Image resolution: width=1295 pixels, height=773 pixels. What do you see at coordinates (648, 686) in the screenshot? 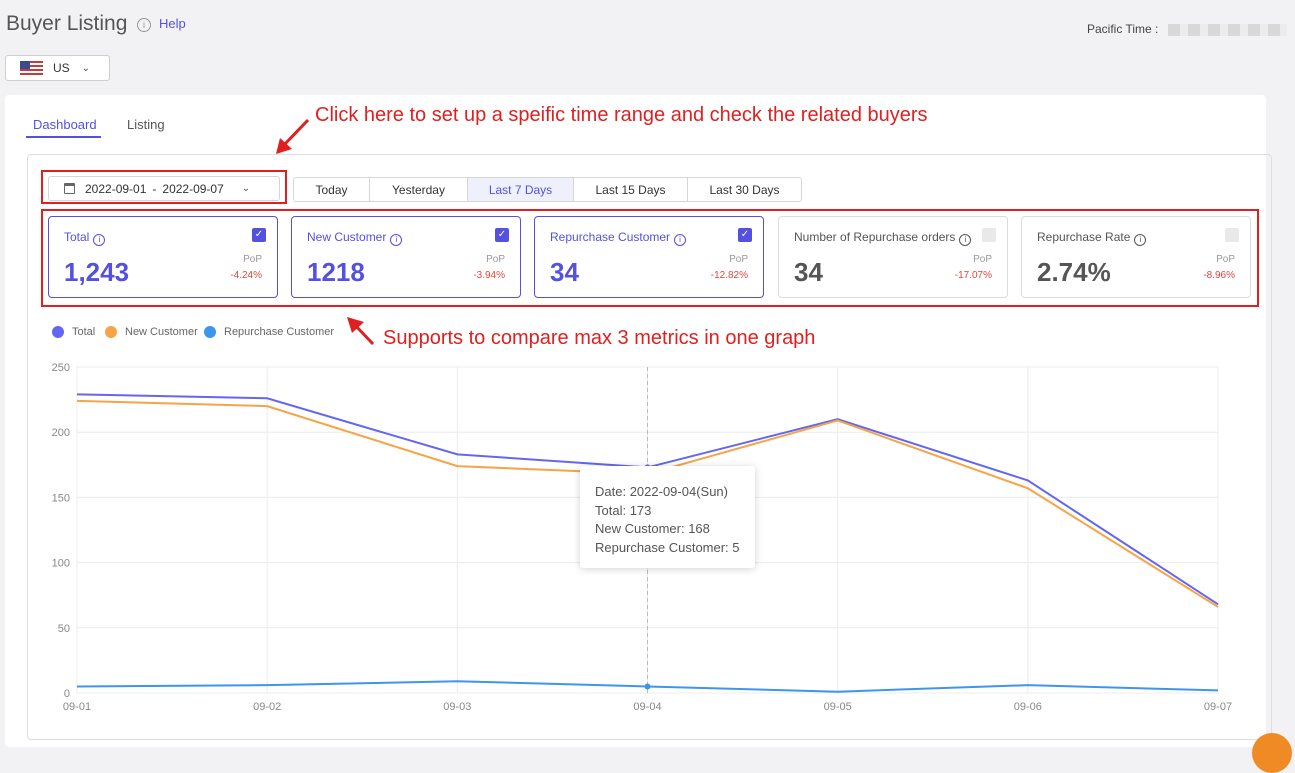
I see `data-point` at bounding box center [648, 686].